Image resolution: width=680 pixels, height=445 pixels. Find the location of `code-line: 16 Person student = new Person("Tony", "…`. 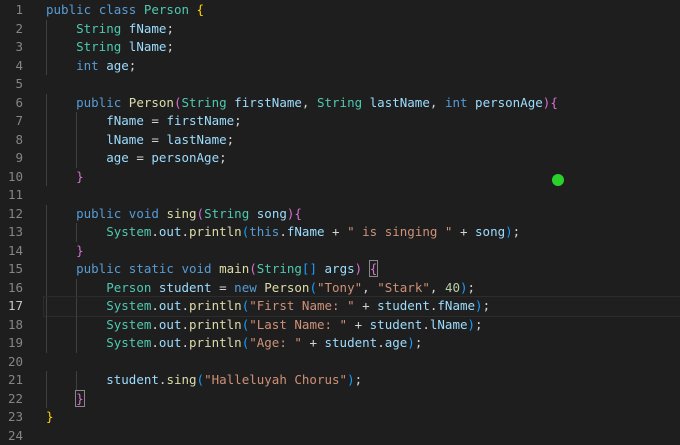

code-line: 16 Person student = new Person("Tony", "… is located at coordinates (340, 288).